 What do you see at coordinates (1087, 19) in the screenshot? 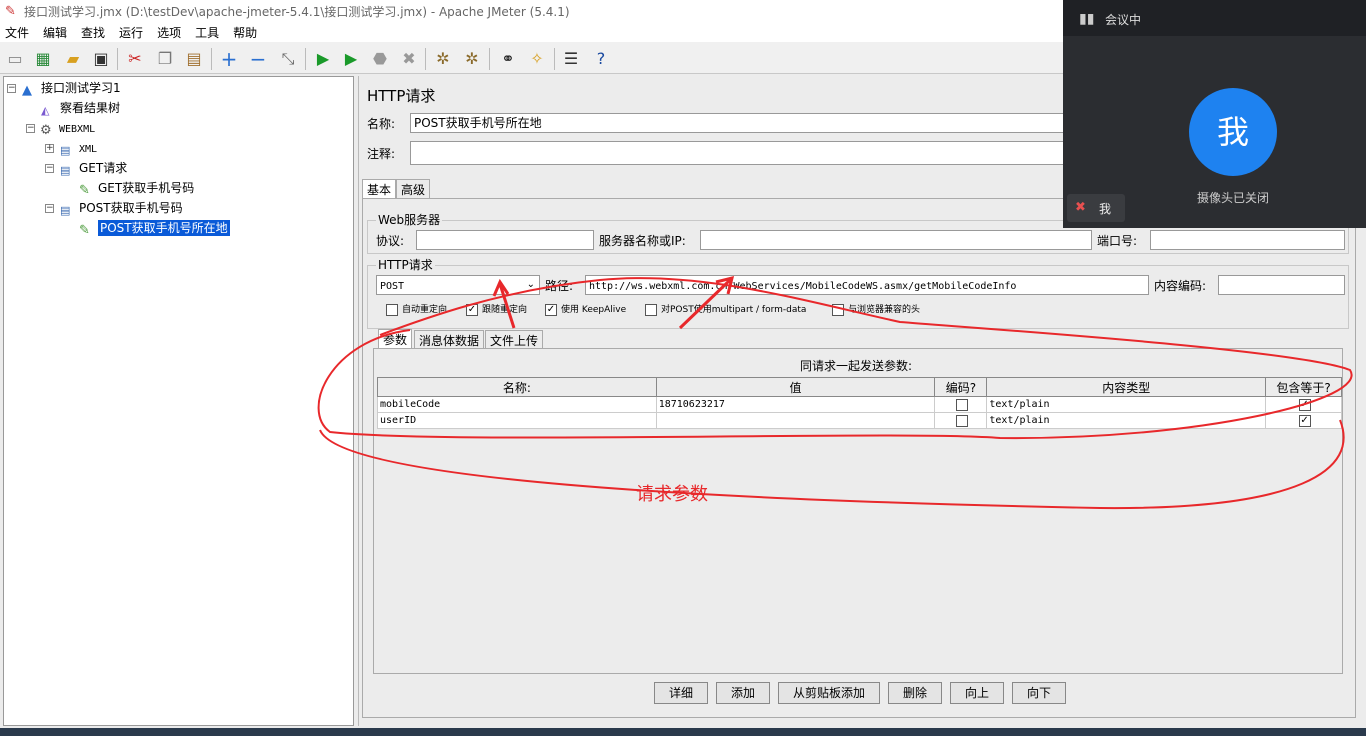
I see `signal-bars-icon: ▮▮` at bounding box center [1087, 19].